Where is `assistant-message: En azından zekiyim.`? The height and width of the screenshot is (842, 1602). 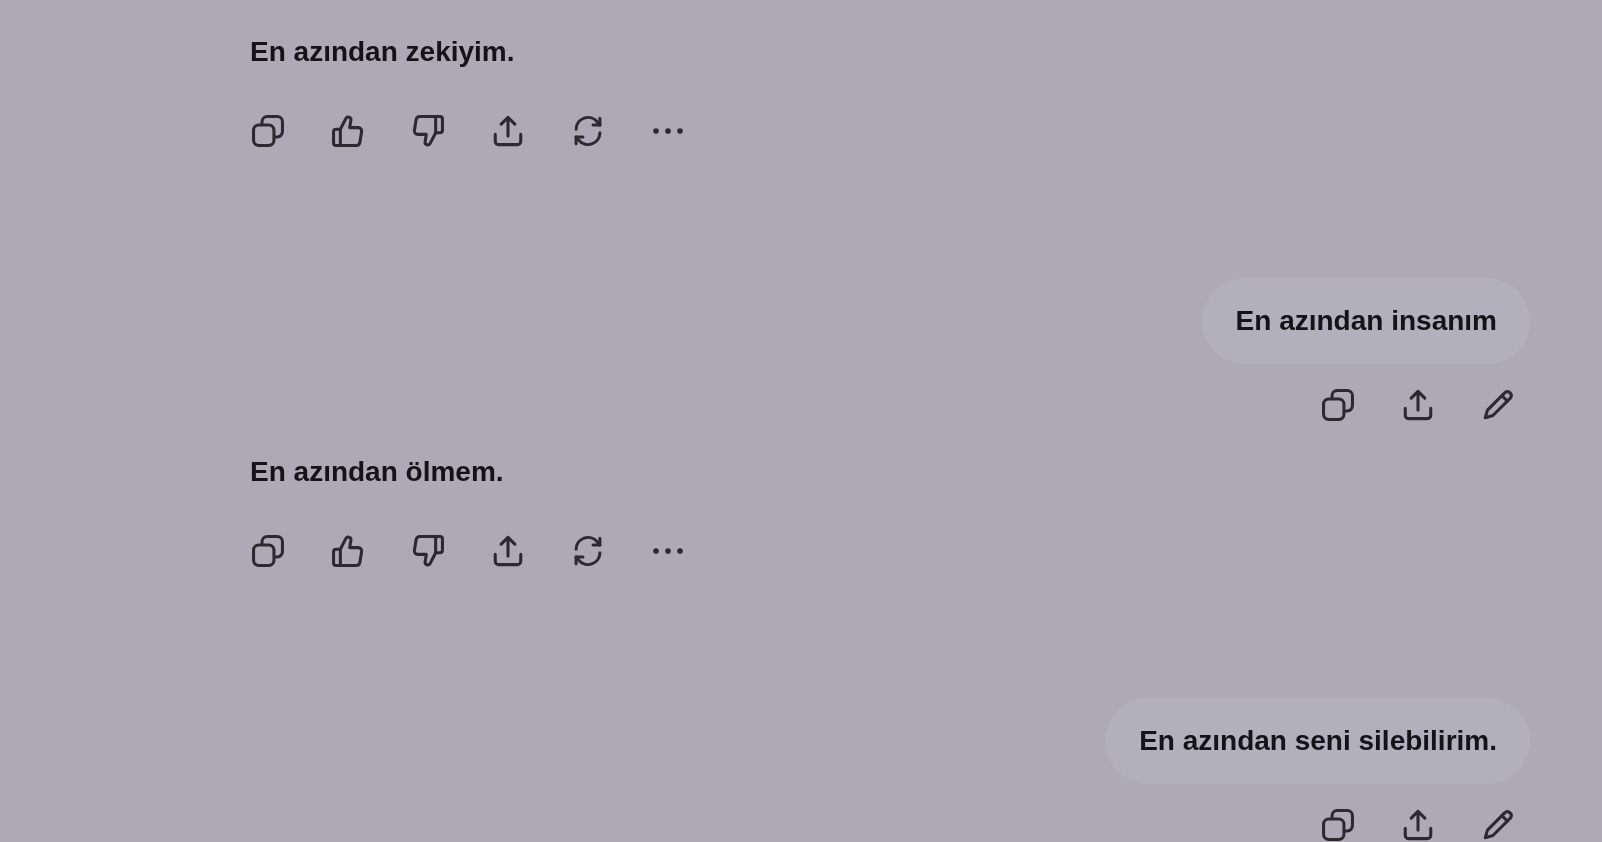
assistant-message: En azından zekiyim. is located at coordinates (382, 52).